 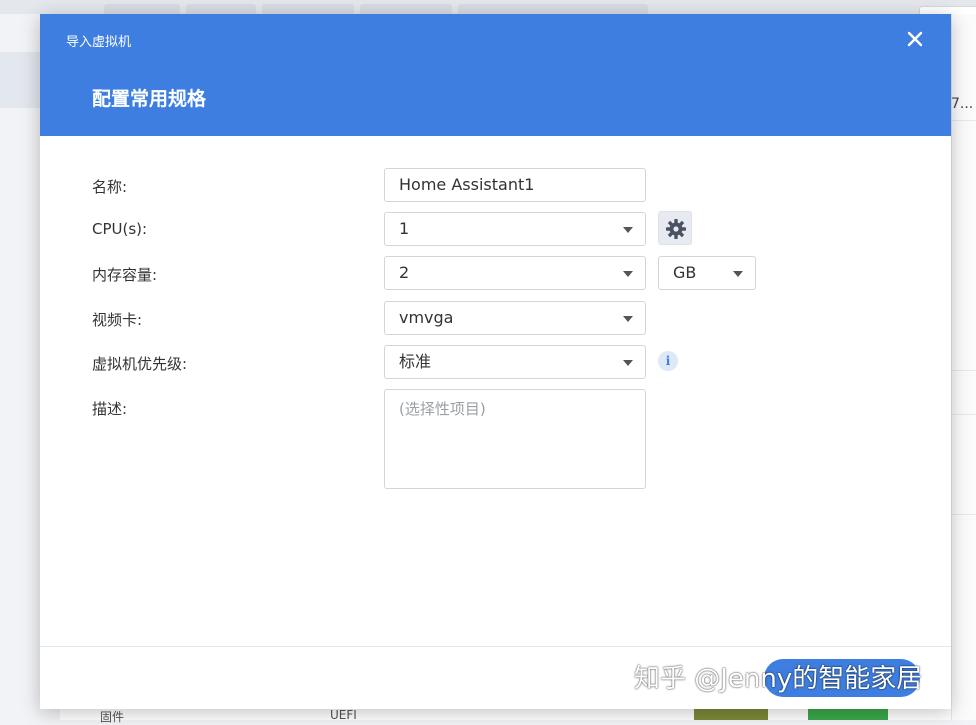 What do you see at coordinates (20, 80) in the screenshot?
I see `background-sidebar-item` at bounding box center [20, 80].